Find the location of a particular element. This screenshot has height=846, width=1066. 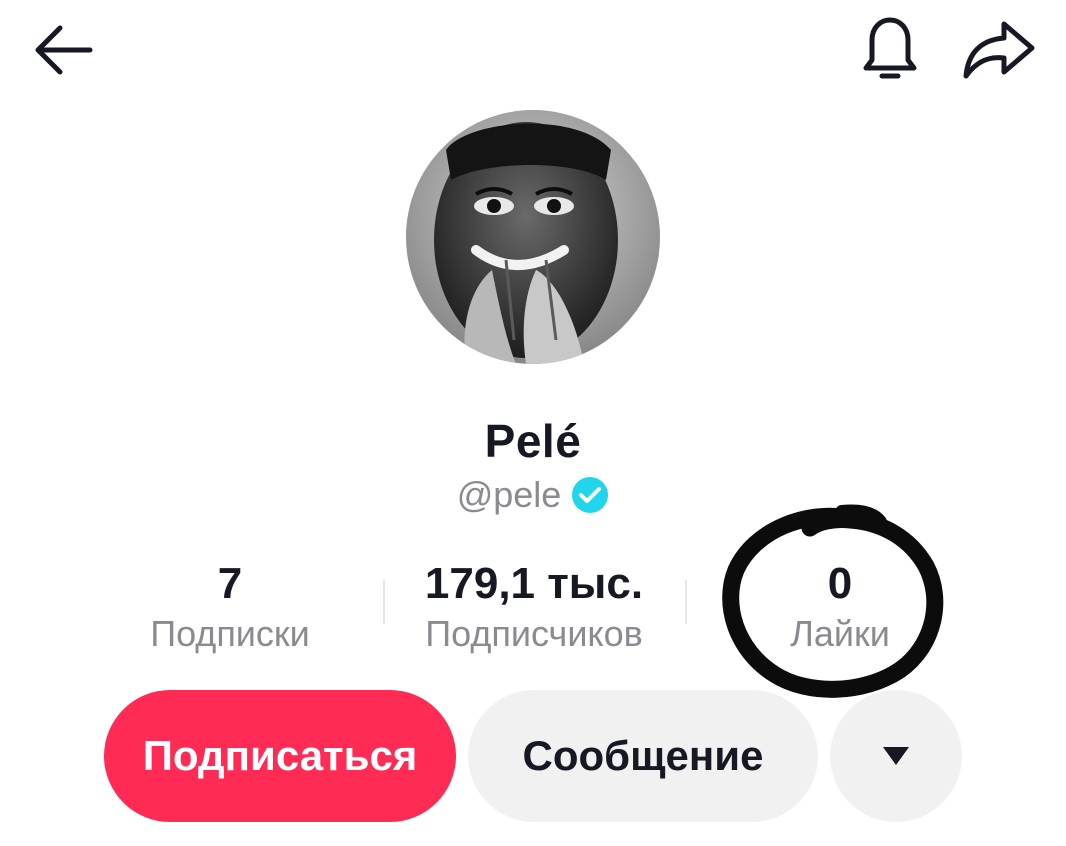

more-options-button is located at coordinates (896, 756).